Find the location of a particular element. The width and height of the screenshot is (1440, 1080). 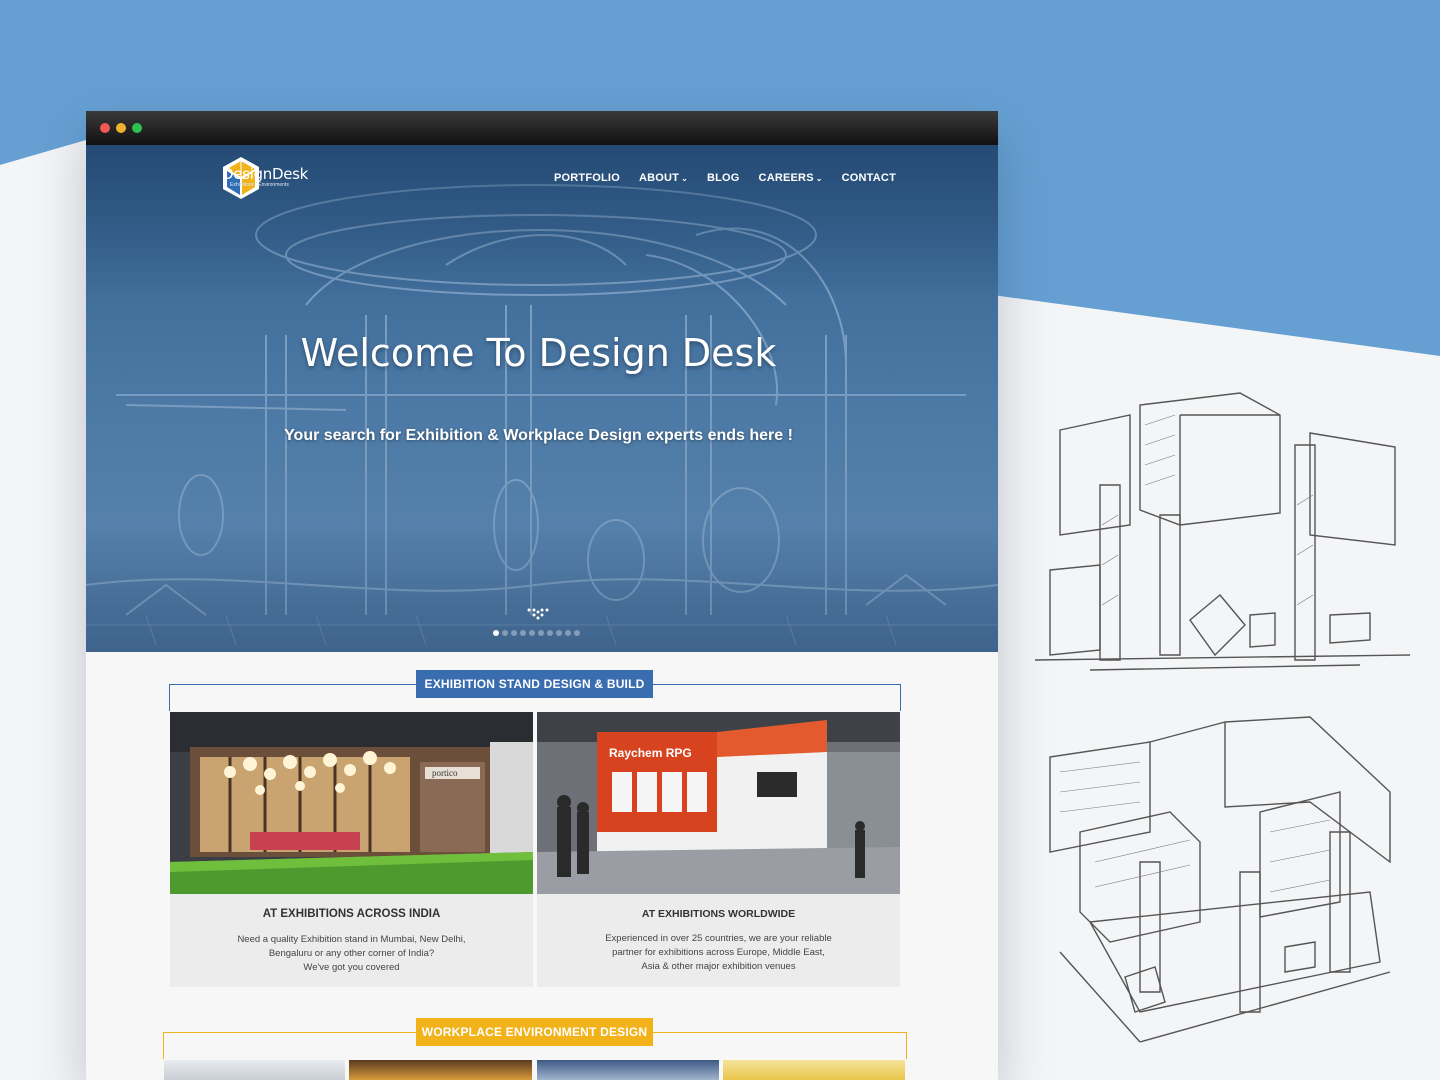

card-line: Asia & other major exhibition venues is located at coordinates (718, 966).